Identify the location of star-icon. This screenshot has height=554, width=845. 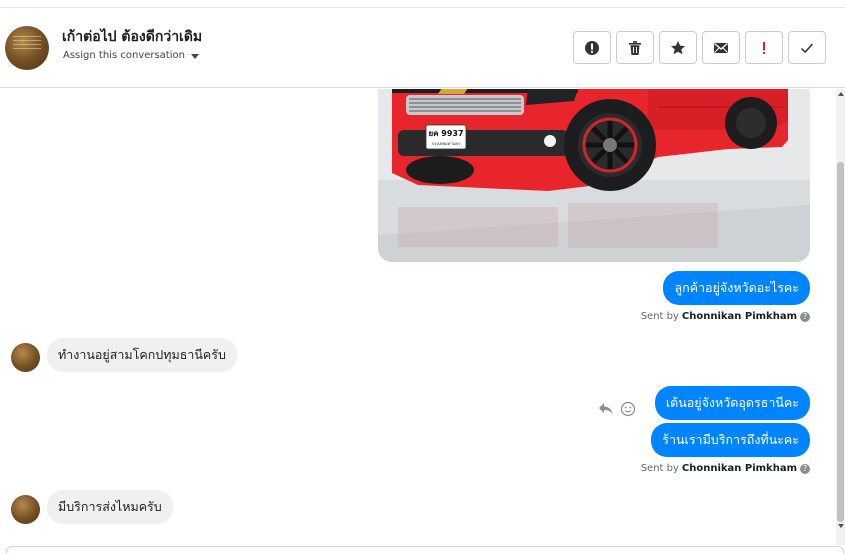
(678, 47).